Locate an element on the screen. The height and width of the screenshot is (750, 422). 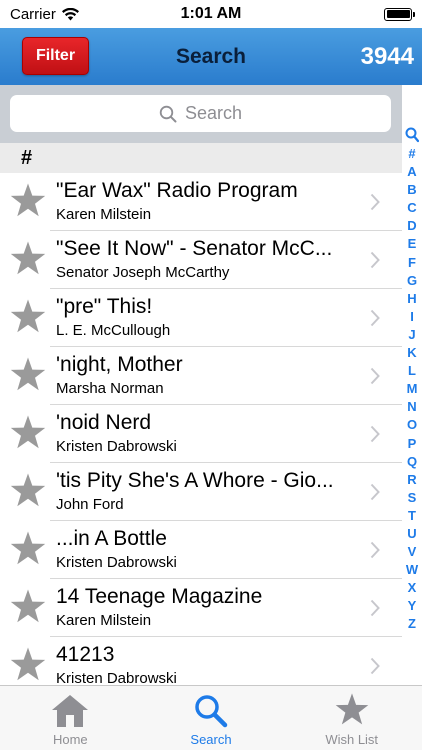
index-letter: E is located at coordinates (412, 244).